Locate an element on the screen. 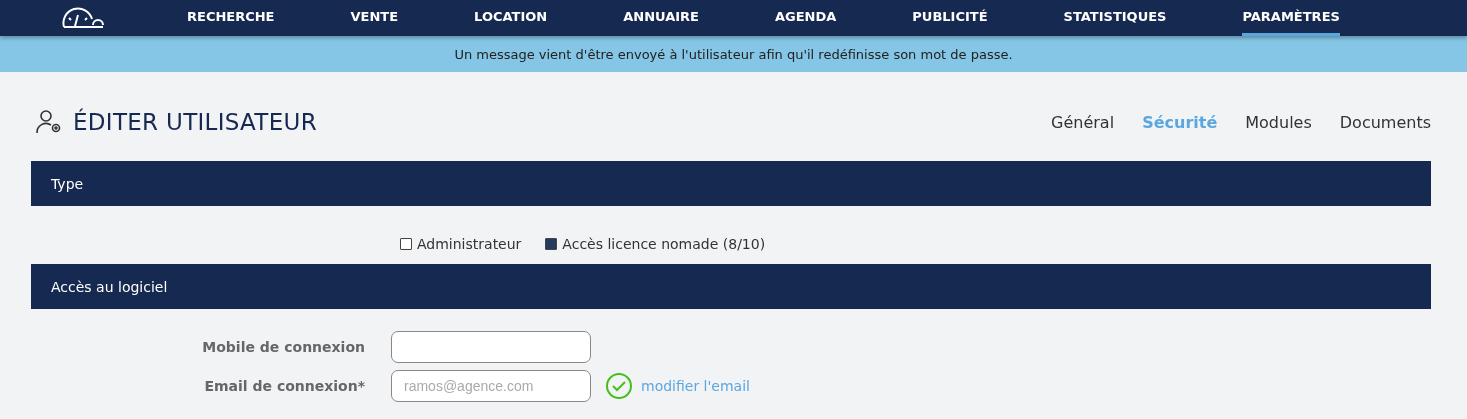  checkbox-label: Administrateur is located at coordinates (469, 243).